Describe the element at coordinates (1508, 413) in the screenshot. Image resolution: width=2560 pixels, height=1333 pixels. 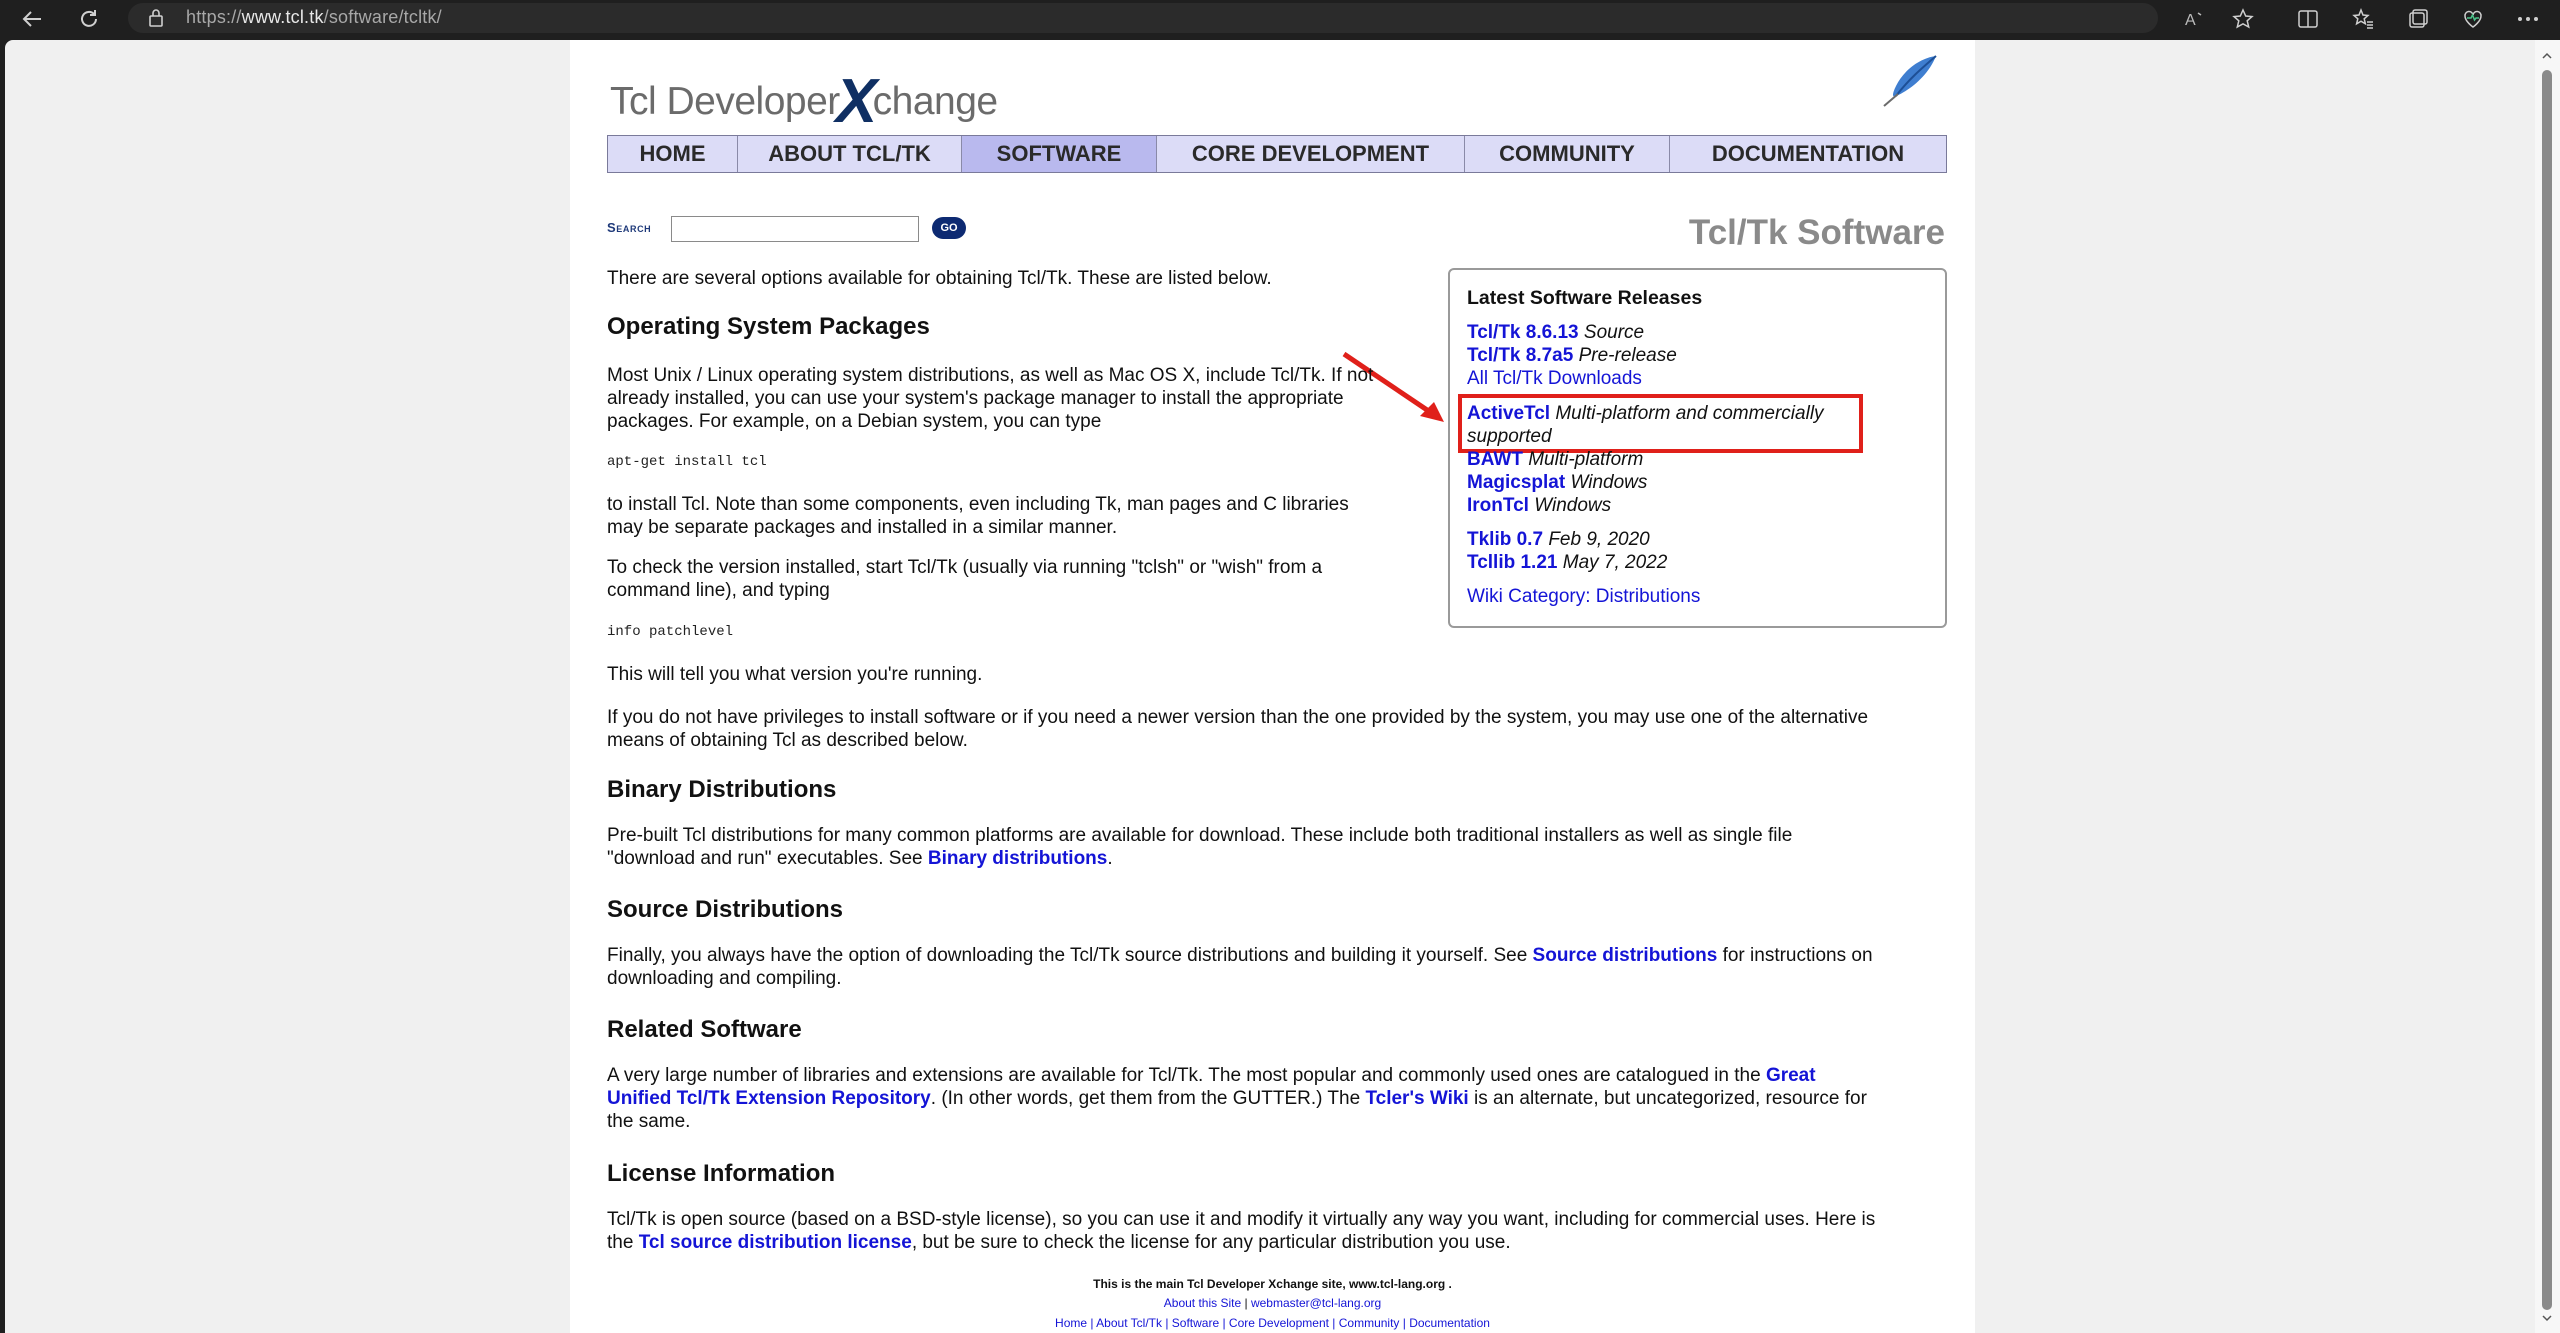
I see `activetcl-link: ActiveTcl` at that location.